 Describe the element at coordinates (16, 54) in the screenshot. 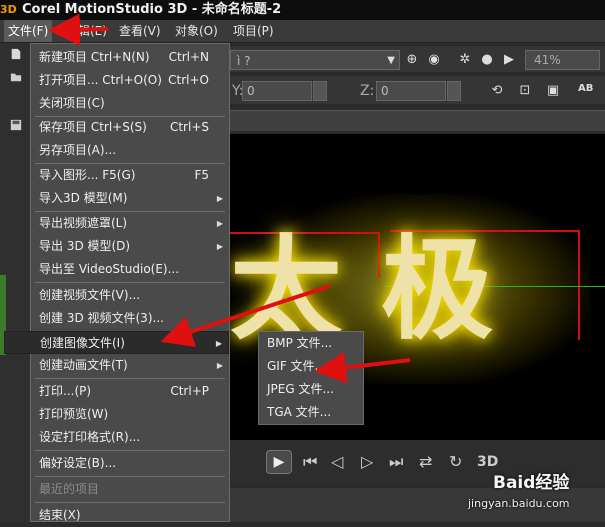

I see `new-file-icon` at that location.